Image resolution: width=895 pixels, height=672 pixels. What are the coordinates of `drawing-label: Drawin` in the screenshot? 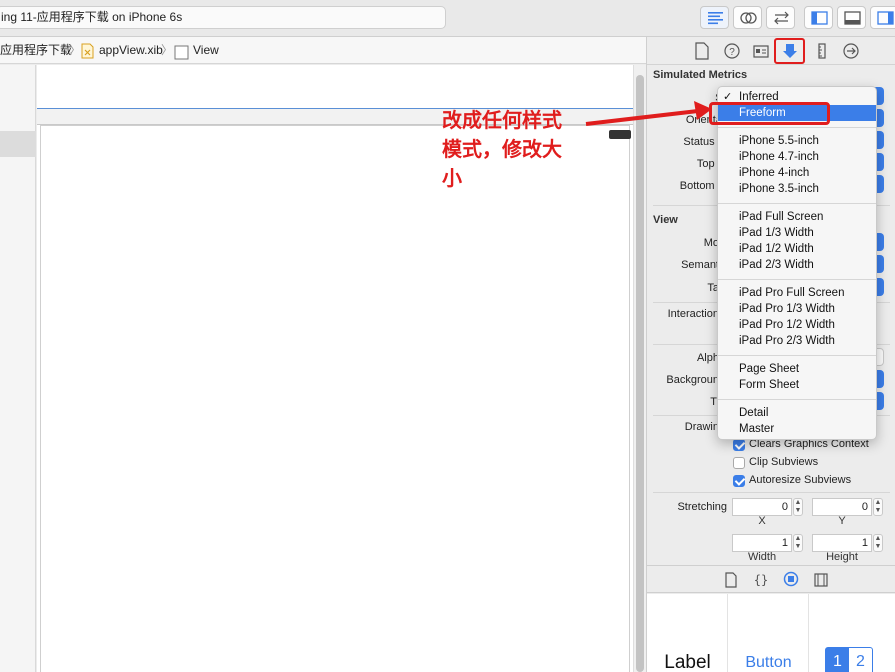 It's located at (701, 427).